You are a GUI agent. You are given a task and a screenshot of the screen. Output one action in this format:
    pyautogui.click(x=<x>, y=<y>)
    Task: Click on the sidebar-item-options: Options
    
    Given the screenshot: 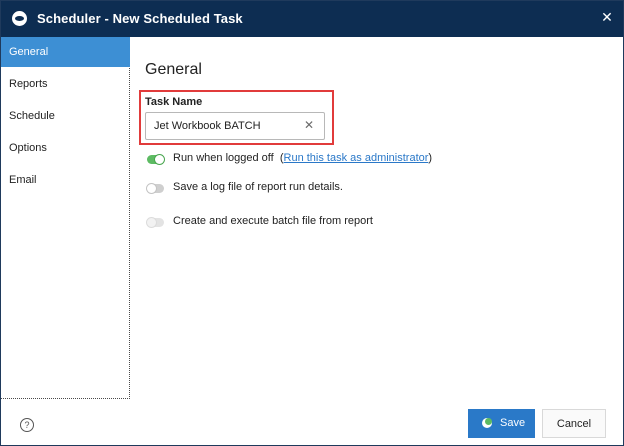 What is the action you would take?
    pyautogui.click(x=64, y=148)
    